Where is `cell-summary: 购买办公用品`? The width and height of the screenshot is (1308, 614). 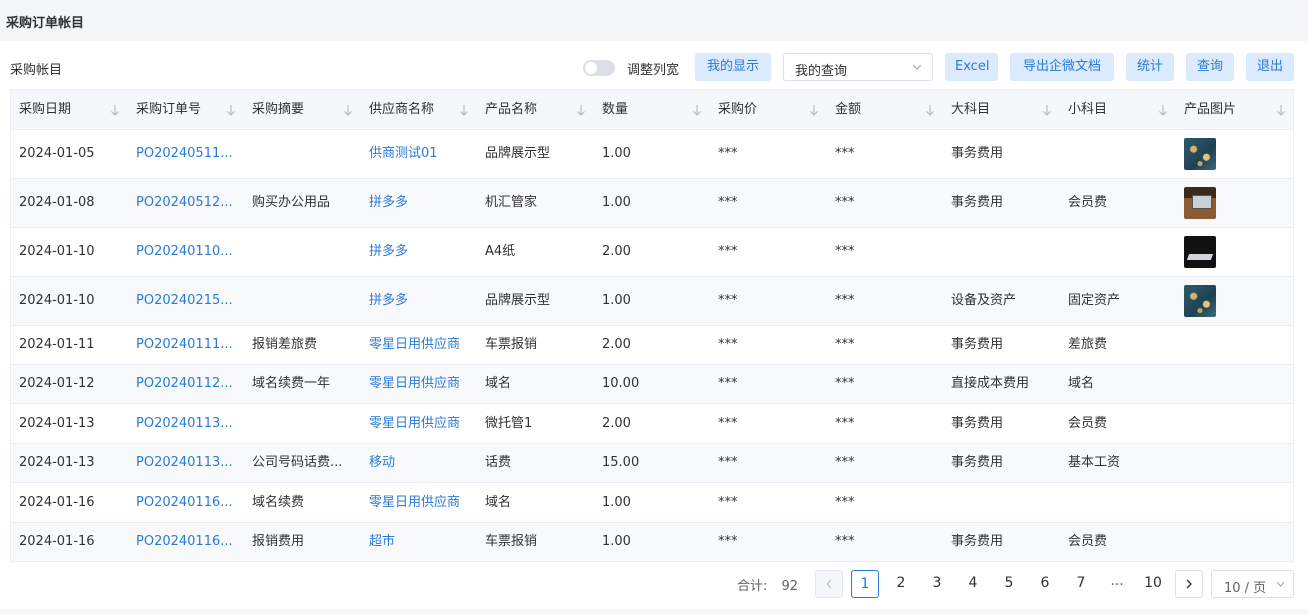 cell-summary: 购买办公用品 is located at coordinates (291, 202).